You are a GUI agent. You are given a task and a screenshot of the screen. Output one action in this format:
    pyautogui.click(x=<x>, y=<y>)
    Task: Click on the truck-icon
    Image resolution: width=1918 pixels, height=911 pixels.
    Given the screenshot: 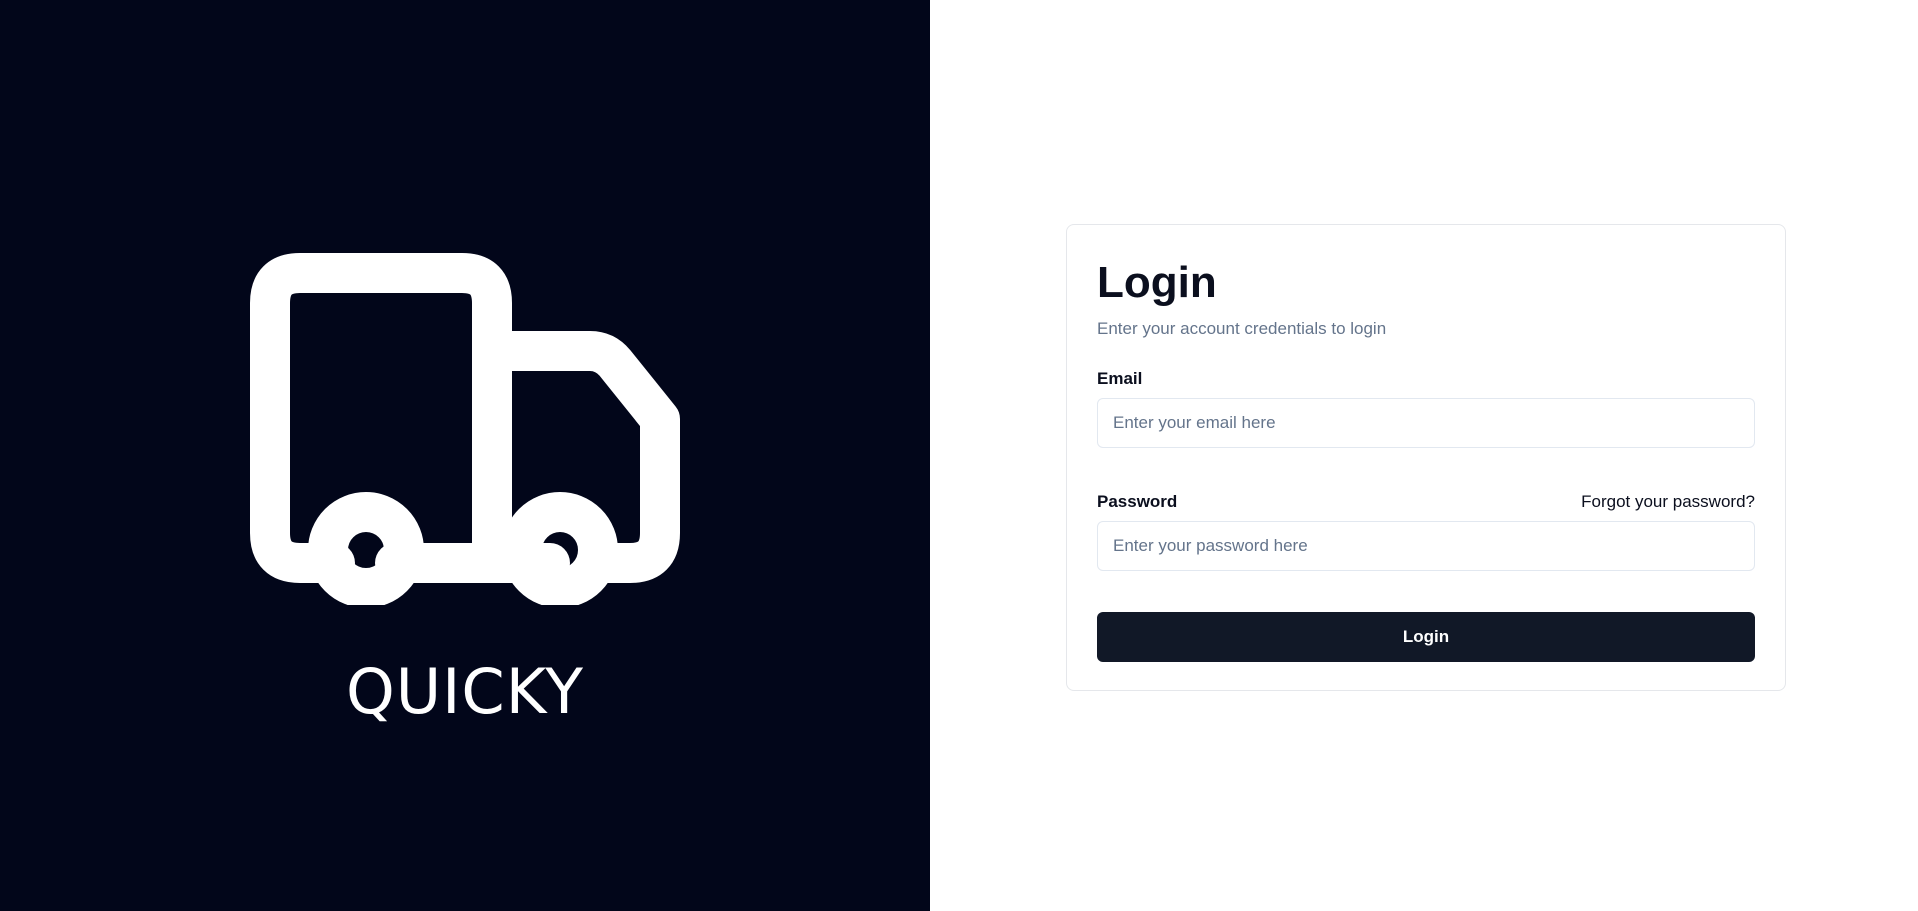 What is the action you would take?
    pyautogui.click(x=465, y=429)
    